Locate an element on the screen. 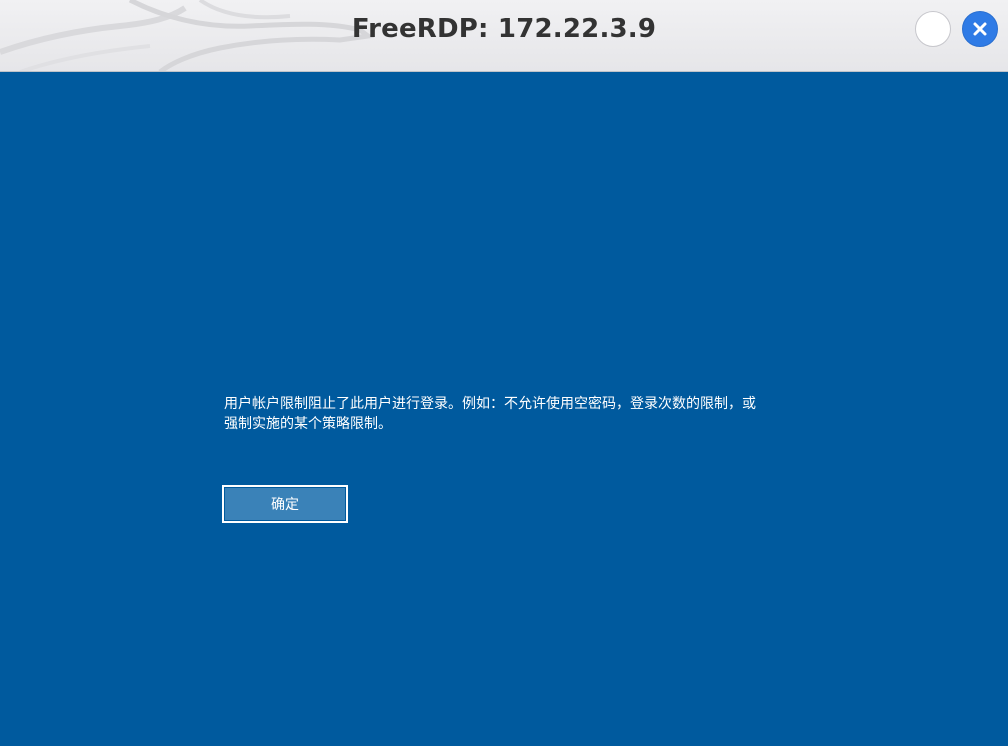 Image resolution: width=1008 pixels, height=746 pixels. circle-button-icon is located at coordinates (933, 29).